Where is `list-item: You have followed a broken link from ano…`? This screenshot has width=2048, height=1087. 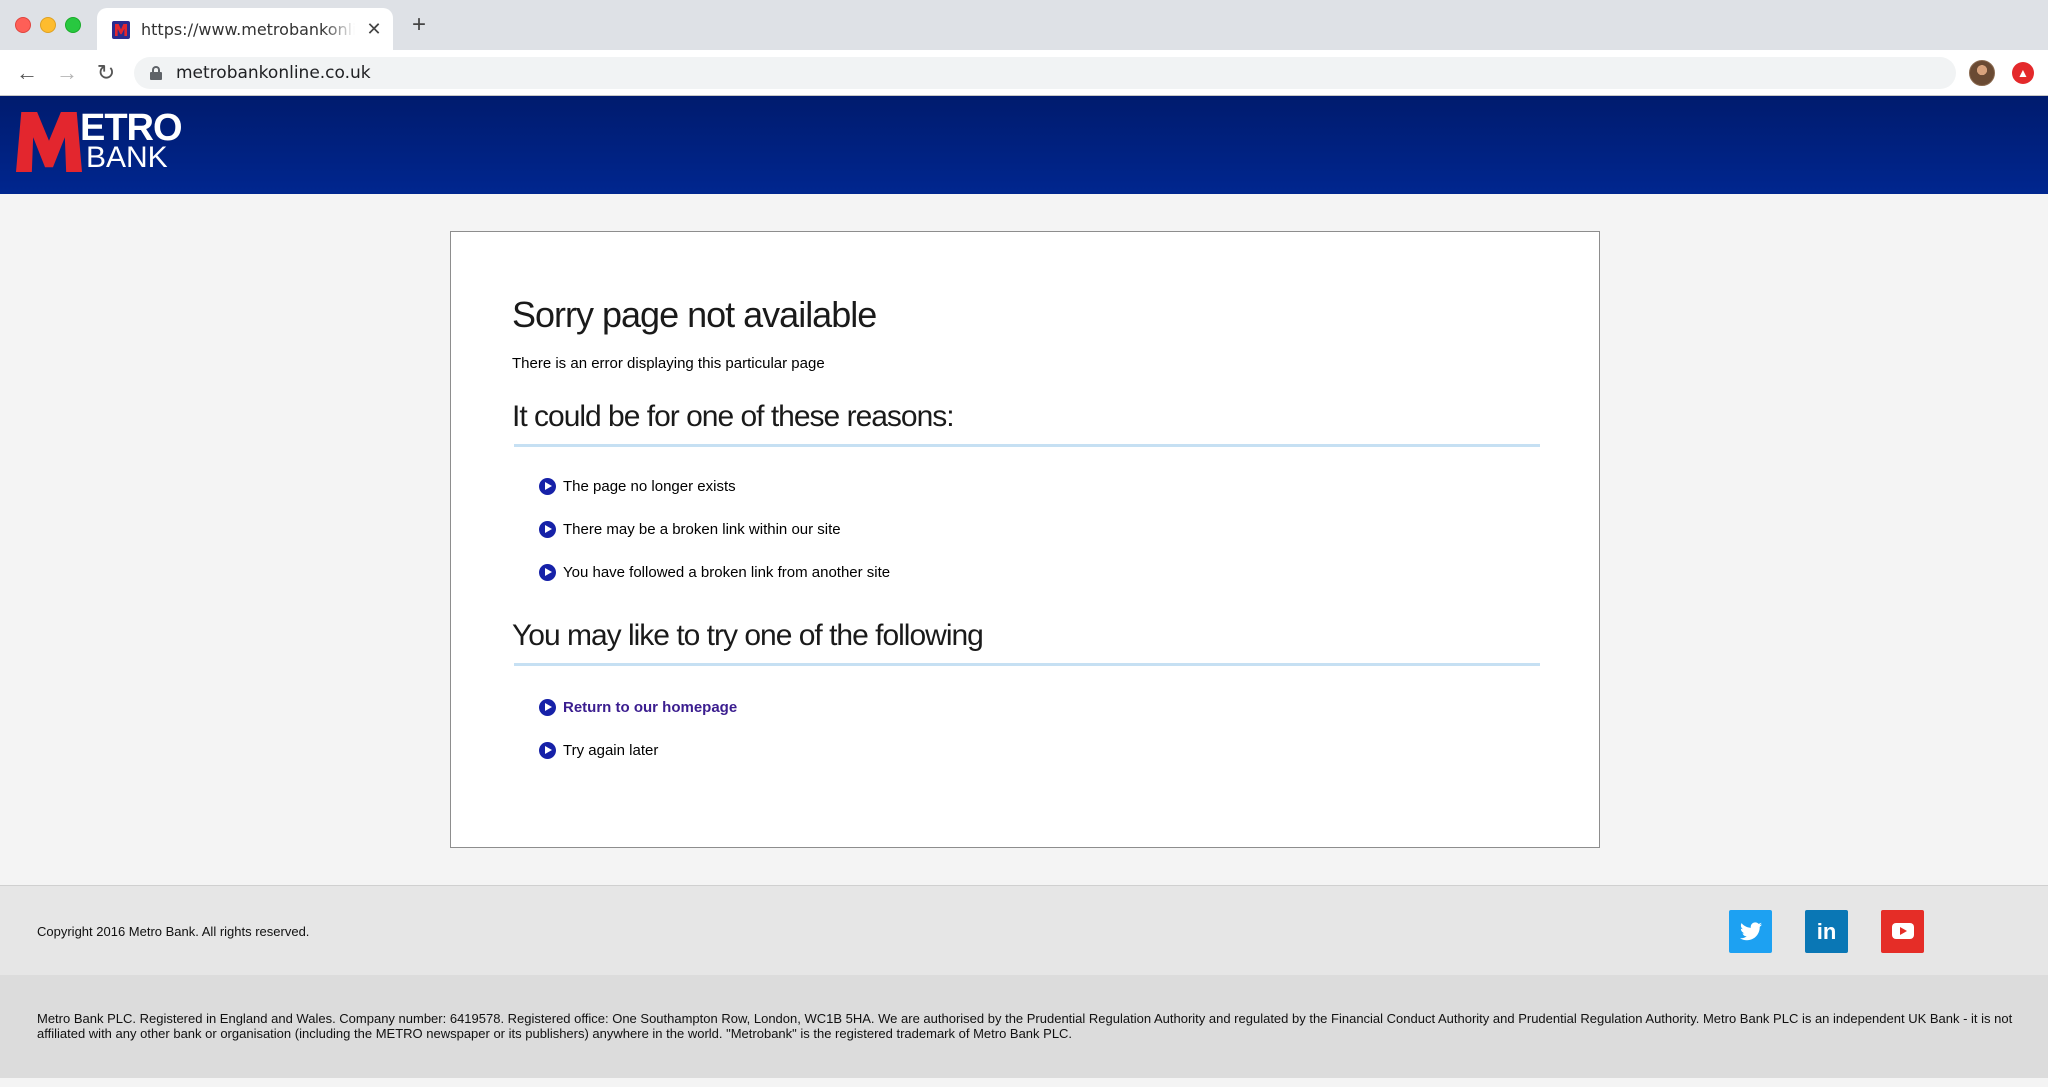 list-item: You have followed a broken link from ano… is located at coordinates (714, 584).